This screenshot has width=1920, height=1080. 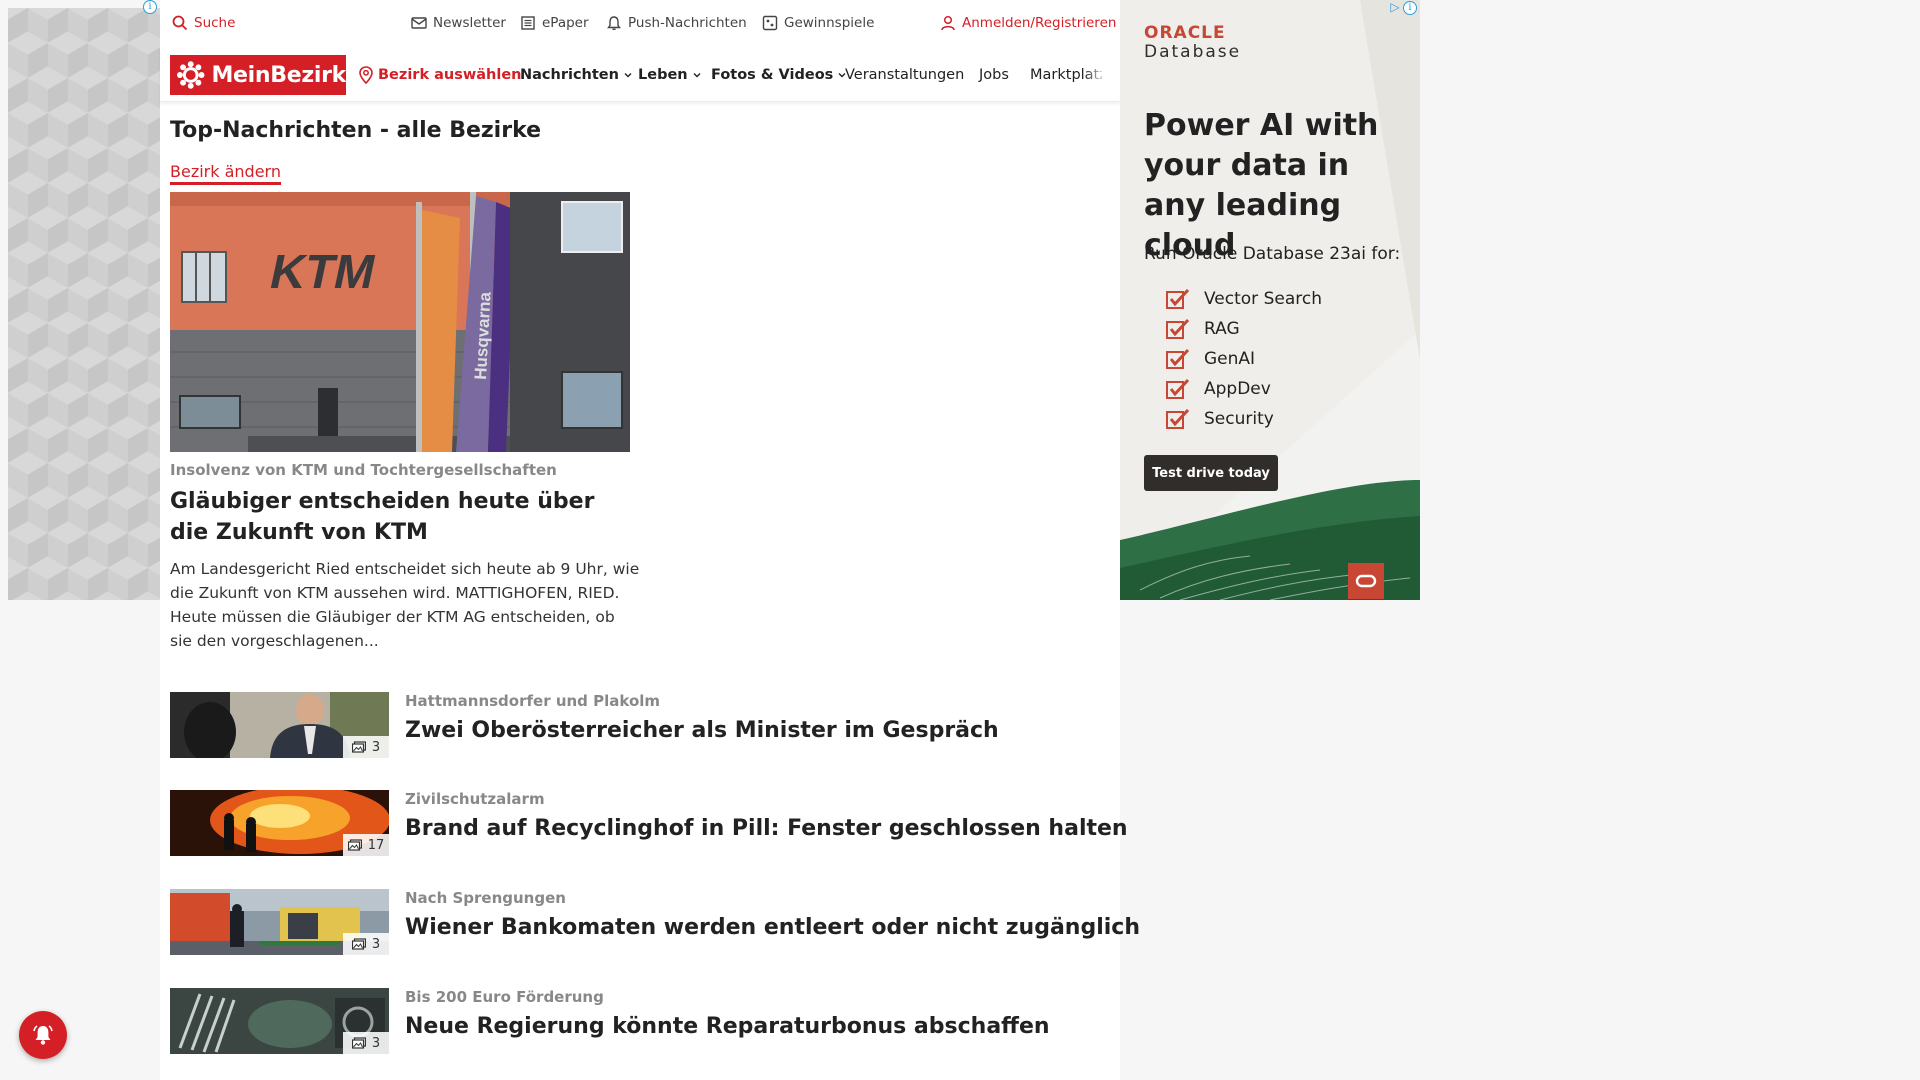 I want to click on raffle-link: Gewinnspiele, so click(x=818, y=23).